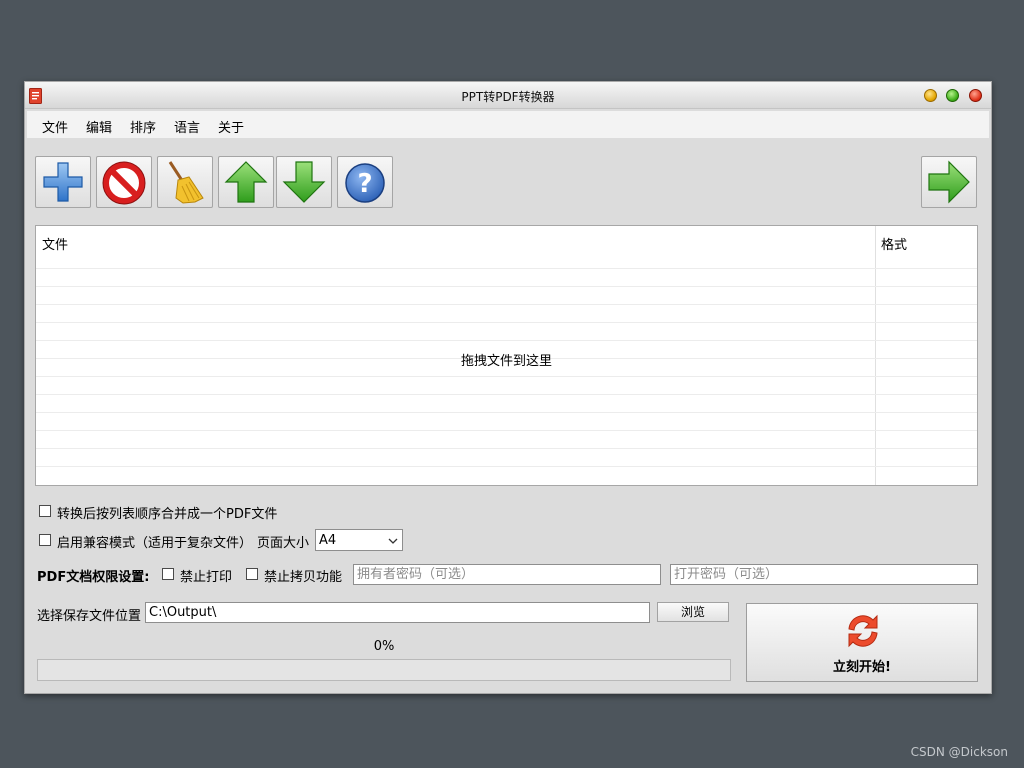  I want to click on progress-bar, so click(384, 670).